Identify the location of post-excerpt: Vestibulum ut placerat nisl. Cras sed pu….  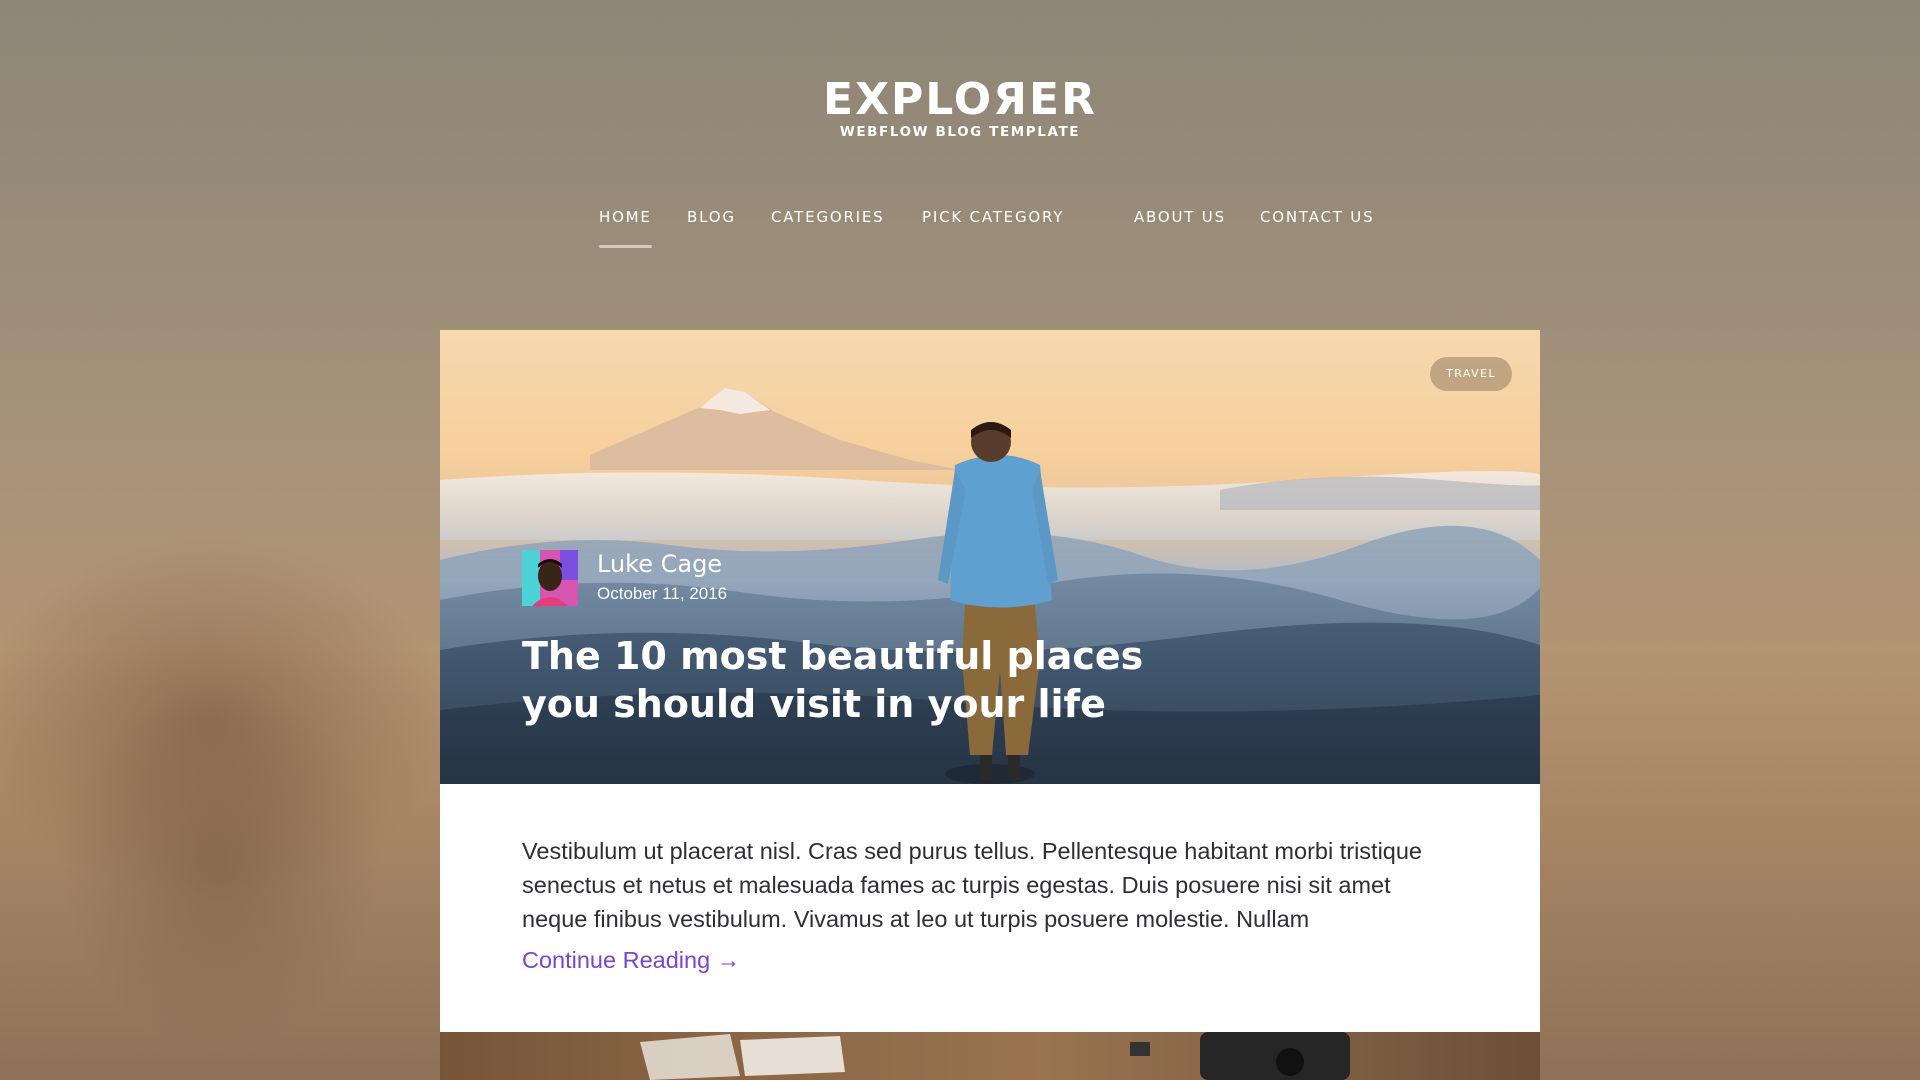
(972, 885).